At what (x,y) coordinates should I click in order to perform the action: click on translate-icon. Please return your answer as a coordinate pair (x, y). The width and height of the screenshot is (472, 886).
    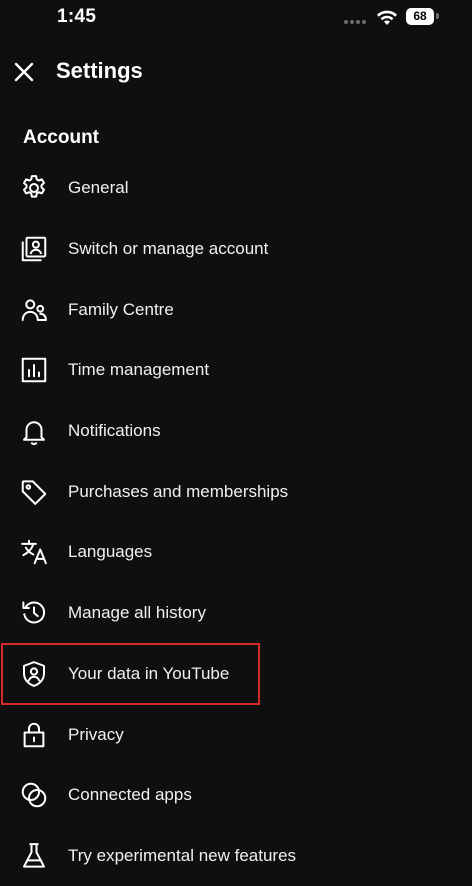
    Looking at the image, I should click on (34, 552).